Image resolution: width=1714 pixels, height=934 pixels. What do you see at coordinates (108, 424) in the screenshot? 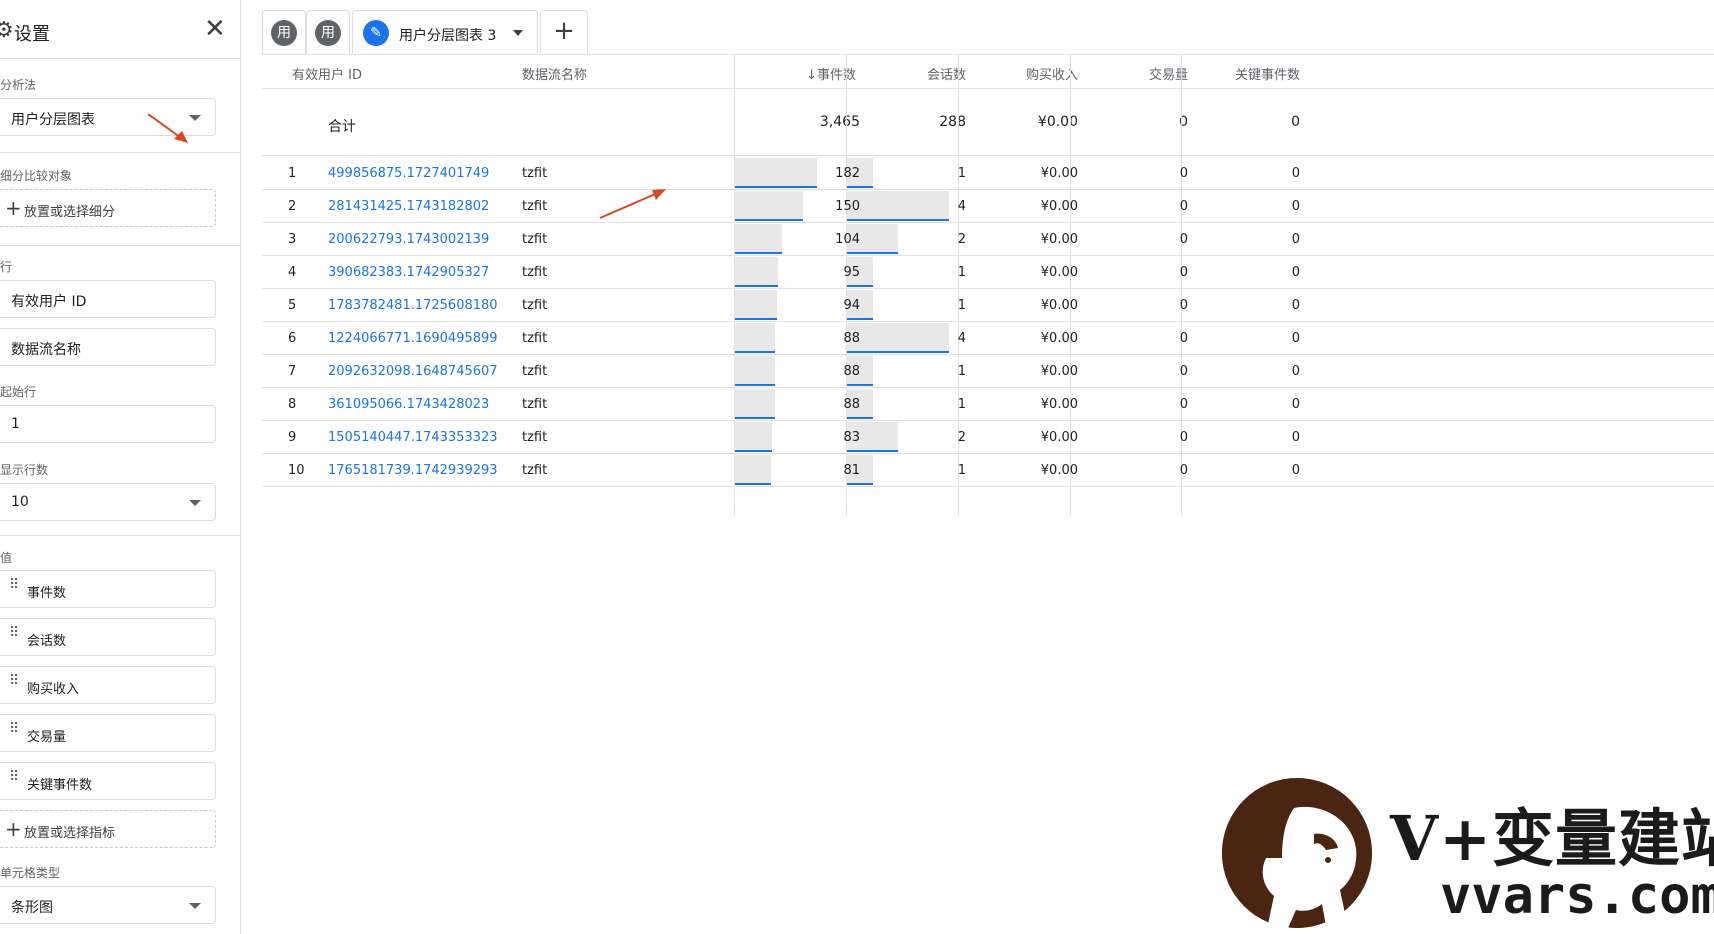
I see `start-row-input: 1` at bounding box center [108, 424].